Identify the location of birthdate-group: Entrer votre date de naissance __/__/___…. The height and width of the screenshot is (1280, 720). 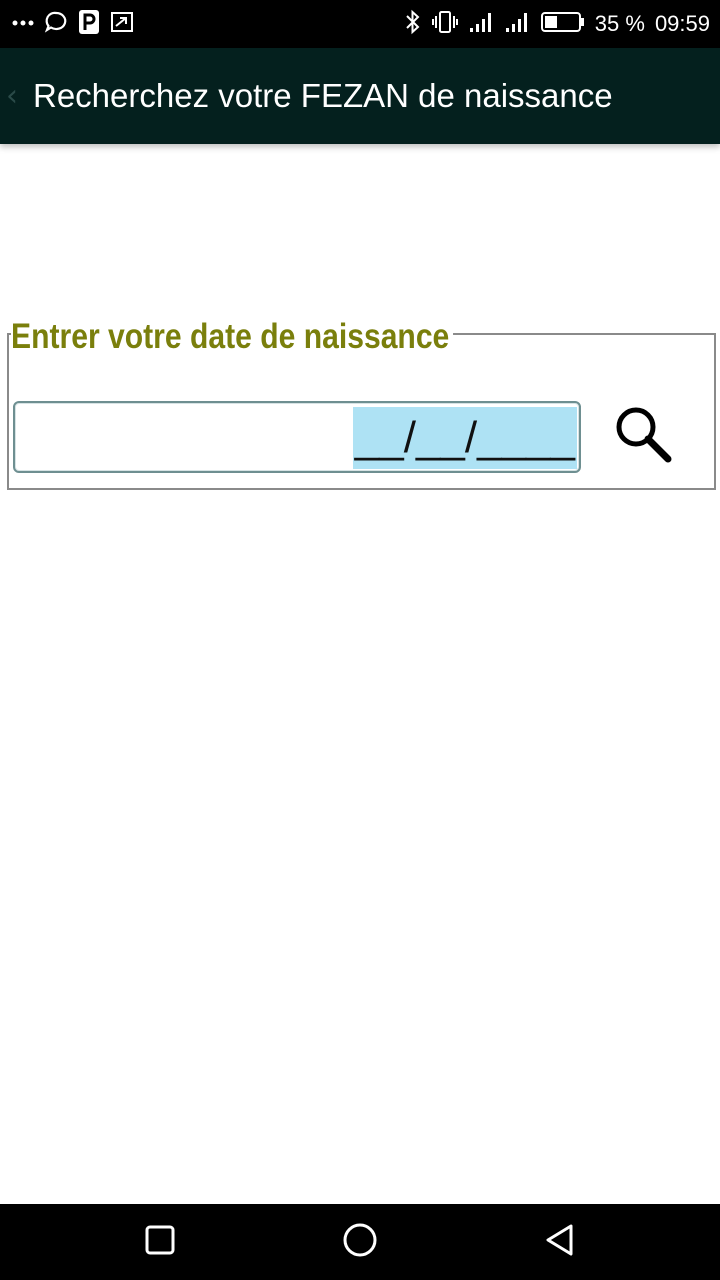
(361, 403).